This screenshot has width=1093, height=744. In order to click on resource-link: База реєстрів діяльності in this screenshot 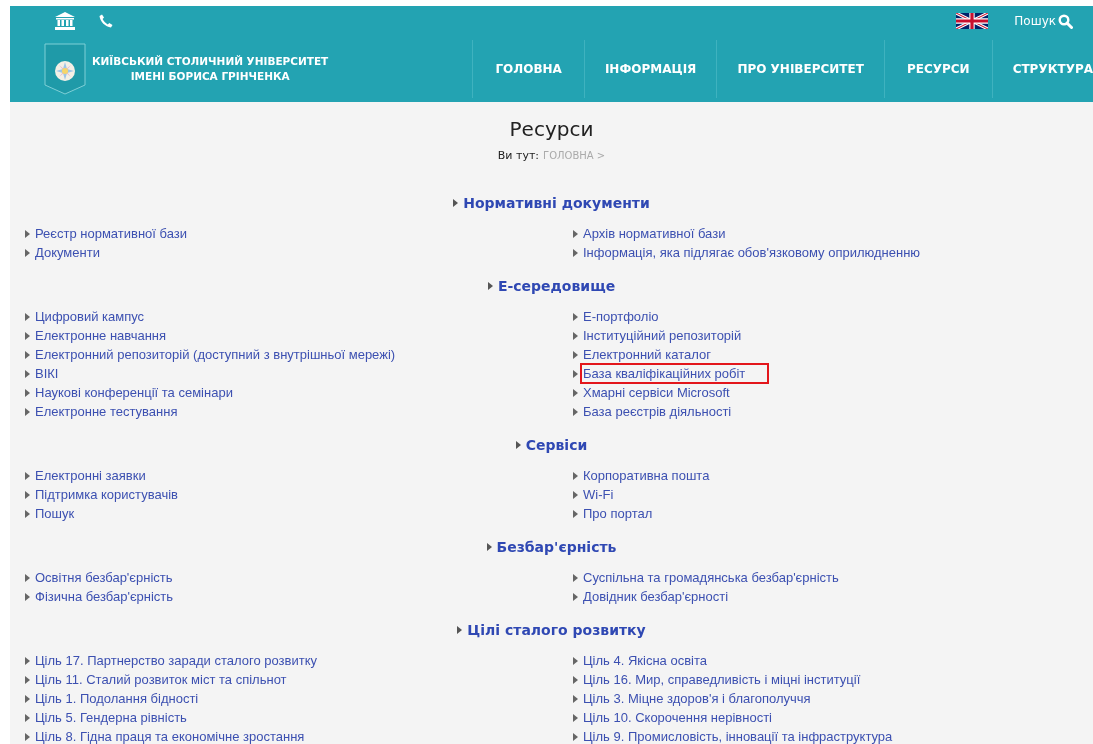, I will do `click(657, 411)`.